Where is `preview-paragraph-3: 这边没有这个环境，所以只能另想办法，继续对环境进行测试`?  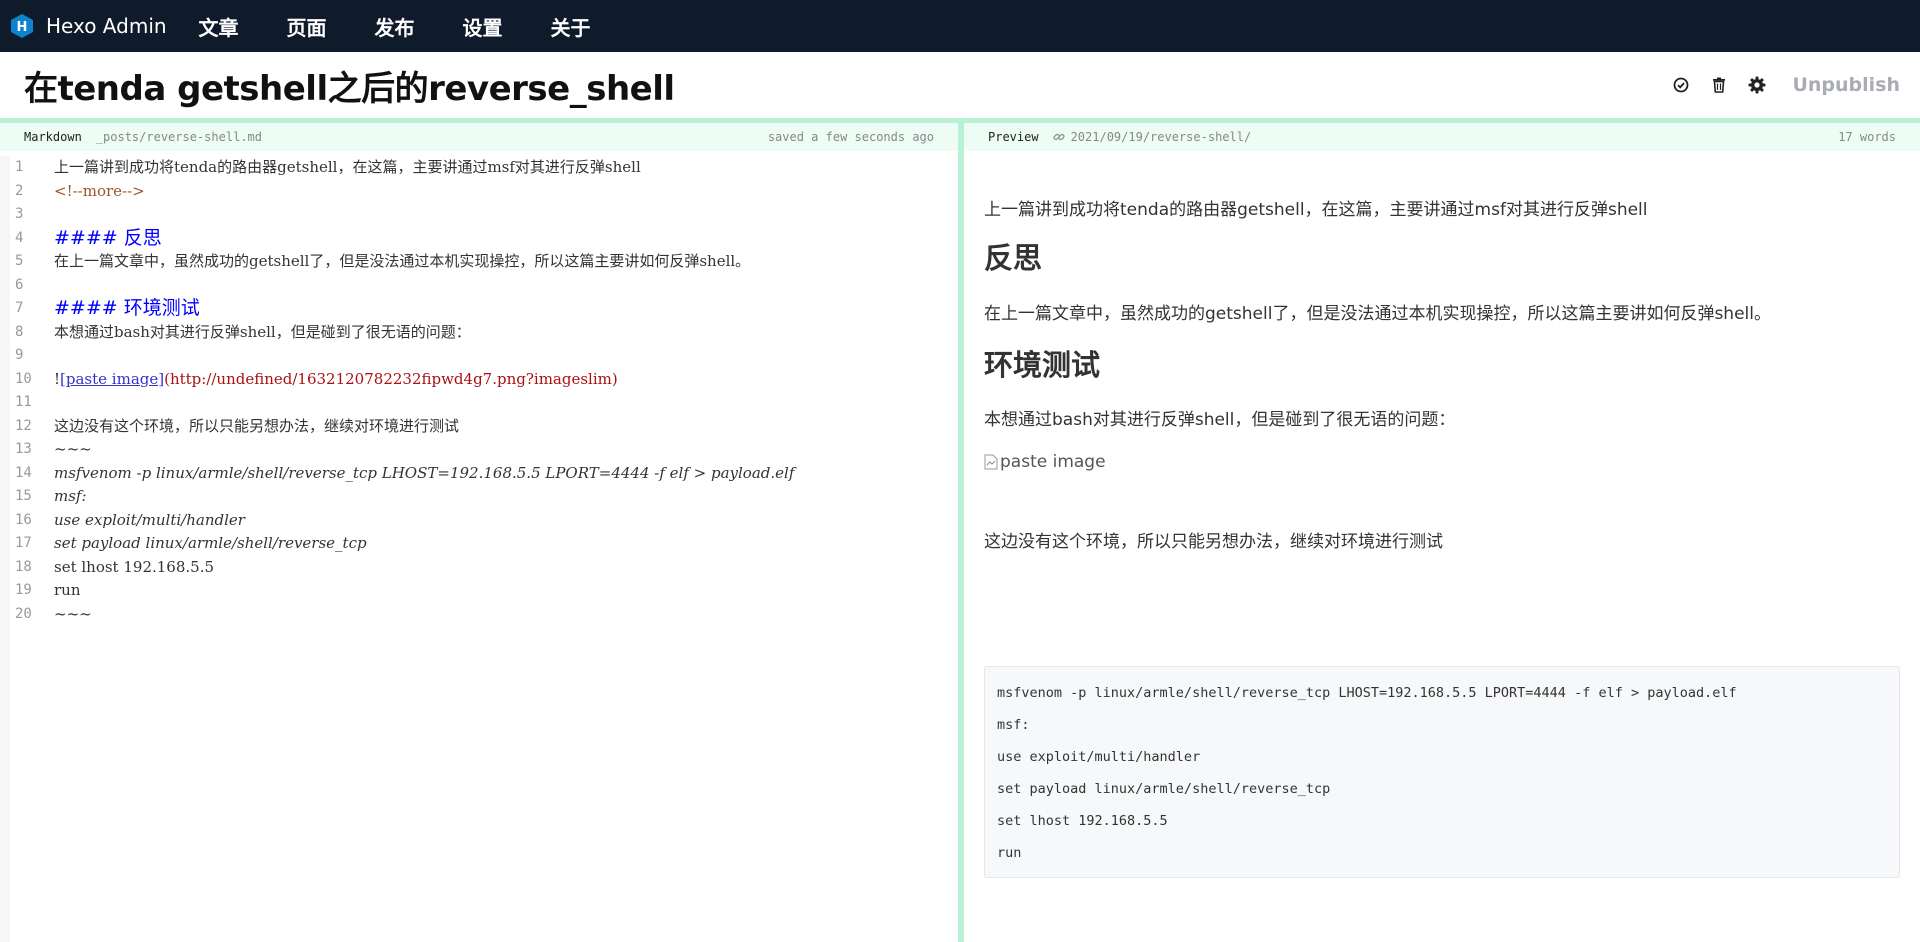 preview-paragraph-3: 这边没有这个环境，所以只能另想办法，继续对环境进行测试 is located at coordinates (1213, 542).